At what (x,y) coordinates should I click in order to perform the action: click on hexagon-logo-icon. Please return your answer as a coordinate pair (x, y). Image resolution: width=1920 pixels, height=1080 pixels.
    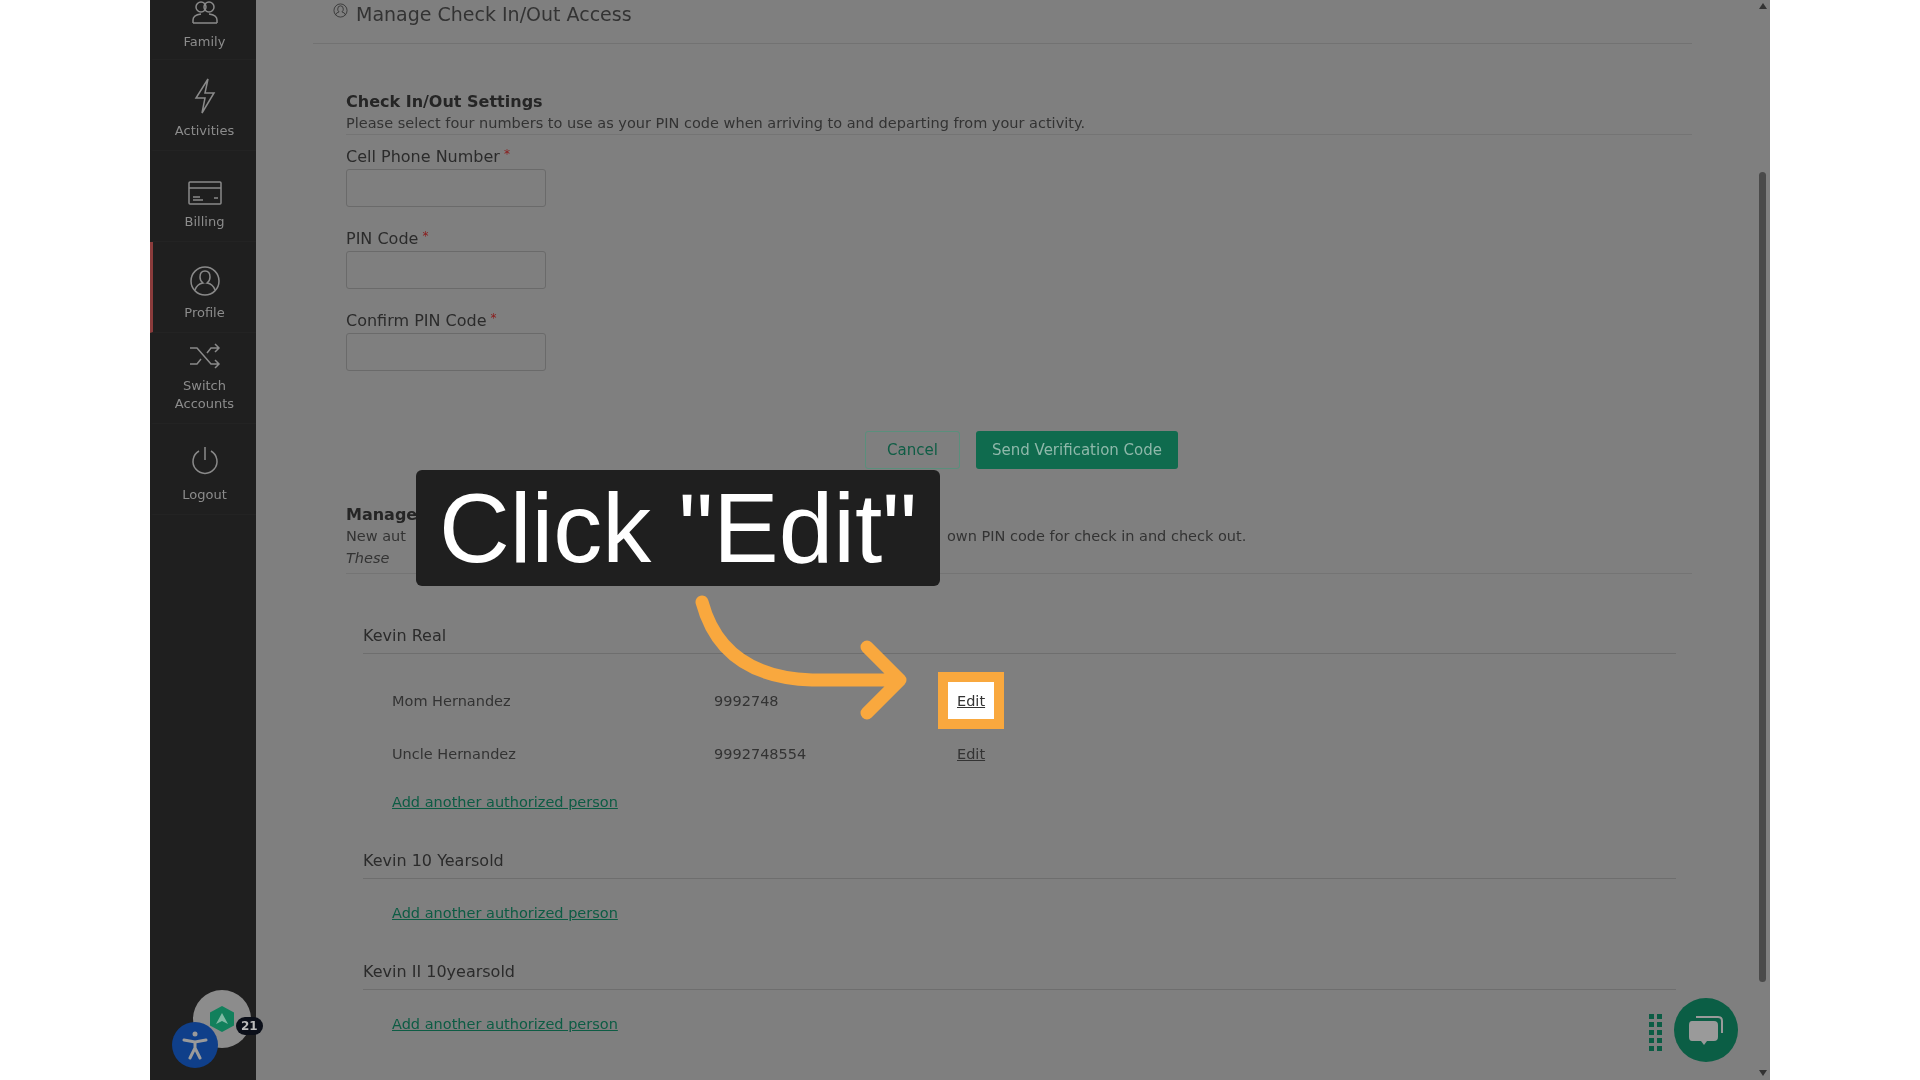
    Looking at the image, I should click on (222, 1019).